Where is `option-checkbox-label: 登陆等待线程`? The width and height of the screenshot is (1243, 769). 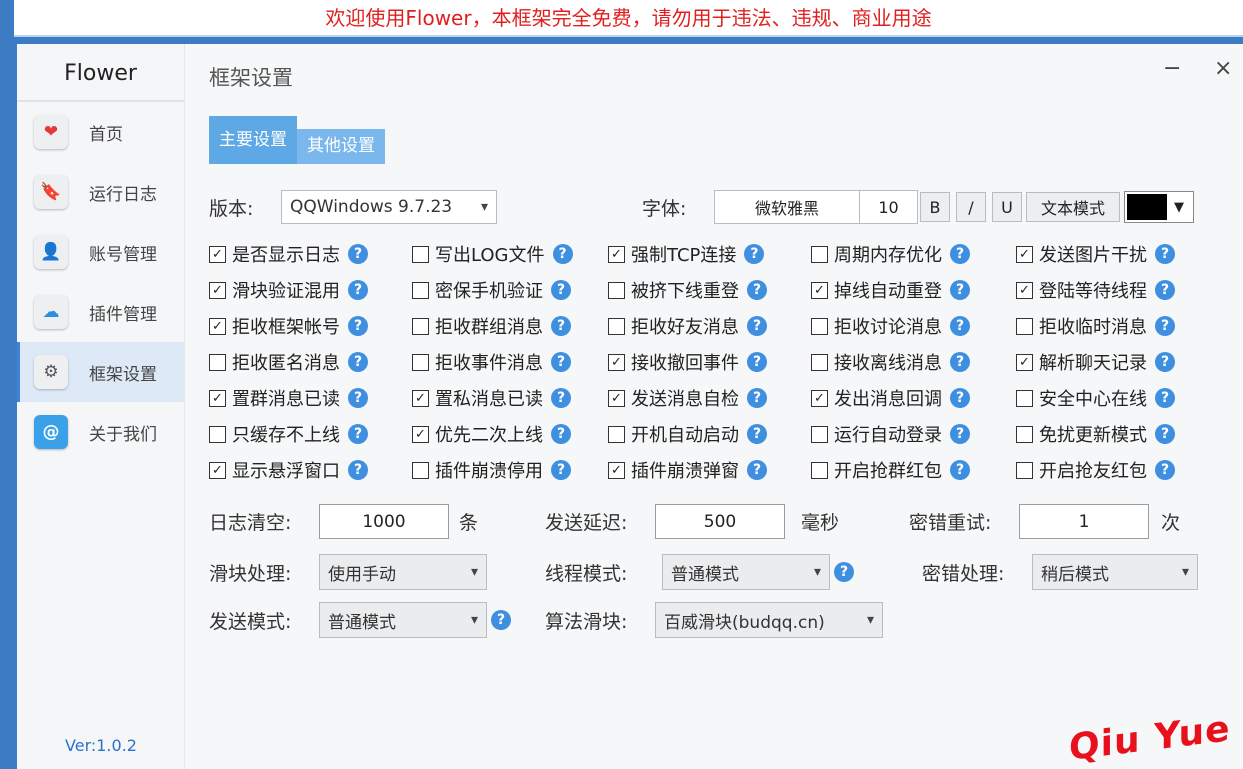
option-checkbox-label: 登陆等待线程 is located at coordinates (1093, 290).